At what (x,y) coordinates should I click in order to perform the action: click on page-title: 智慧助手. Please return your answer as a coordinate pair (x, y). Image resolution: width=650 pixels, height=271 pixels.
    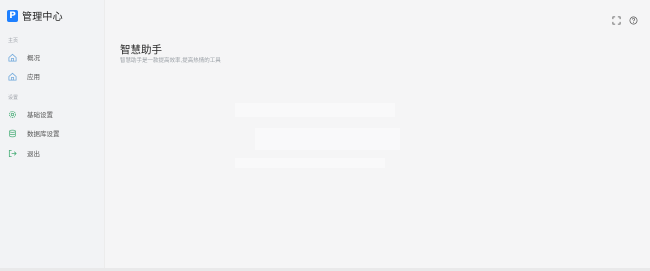
    Looking at the image, I should click on (141, 50).